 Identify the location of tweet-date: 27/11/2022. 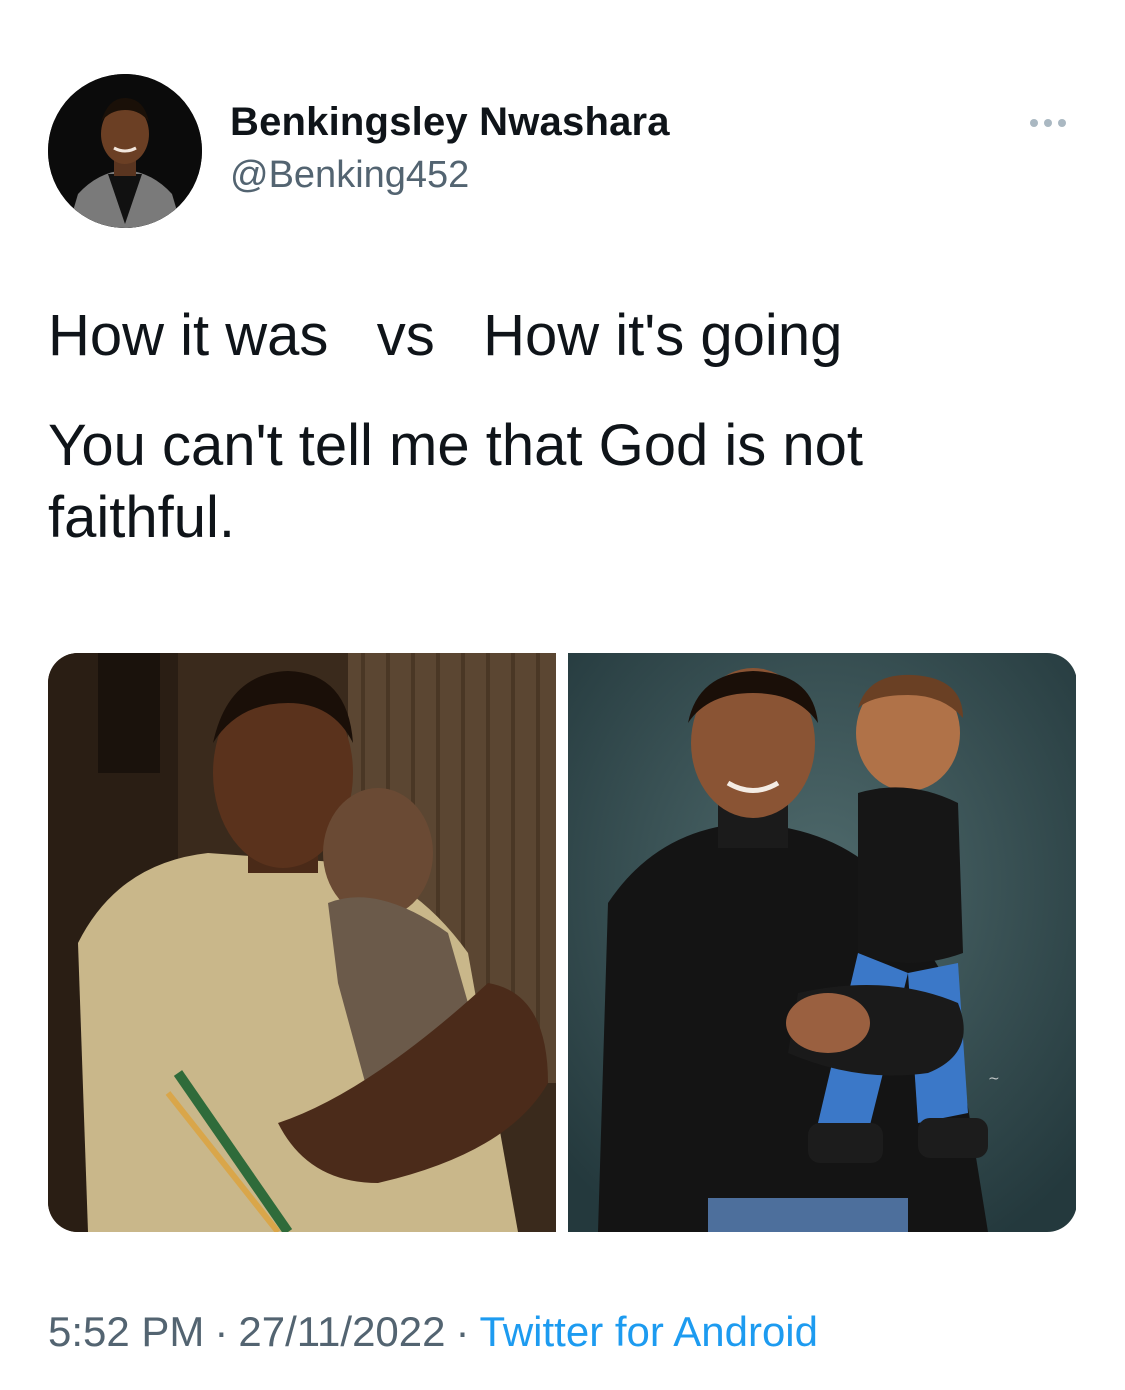
(341, 1331).